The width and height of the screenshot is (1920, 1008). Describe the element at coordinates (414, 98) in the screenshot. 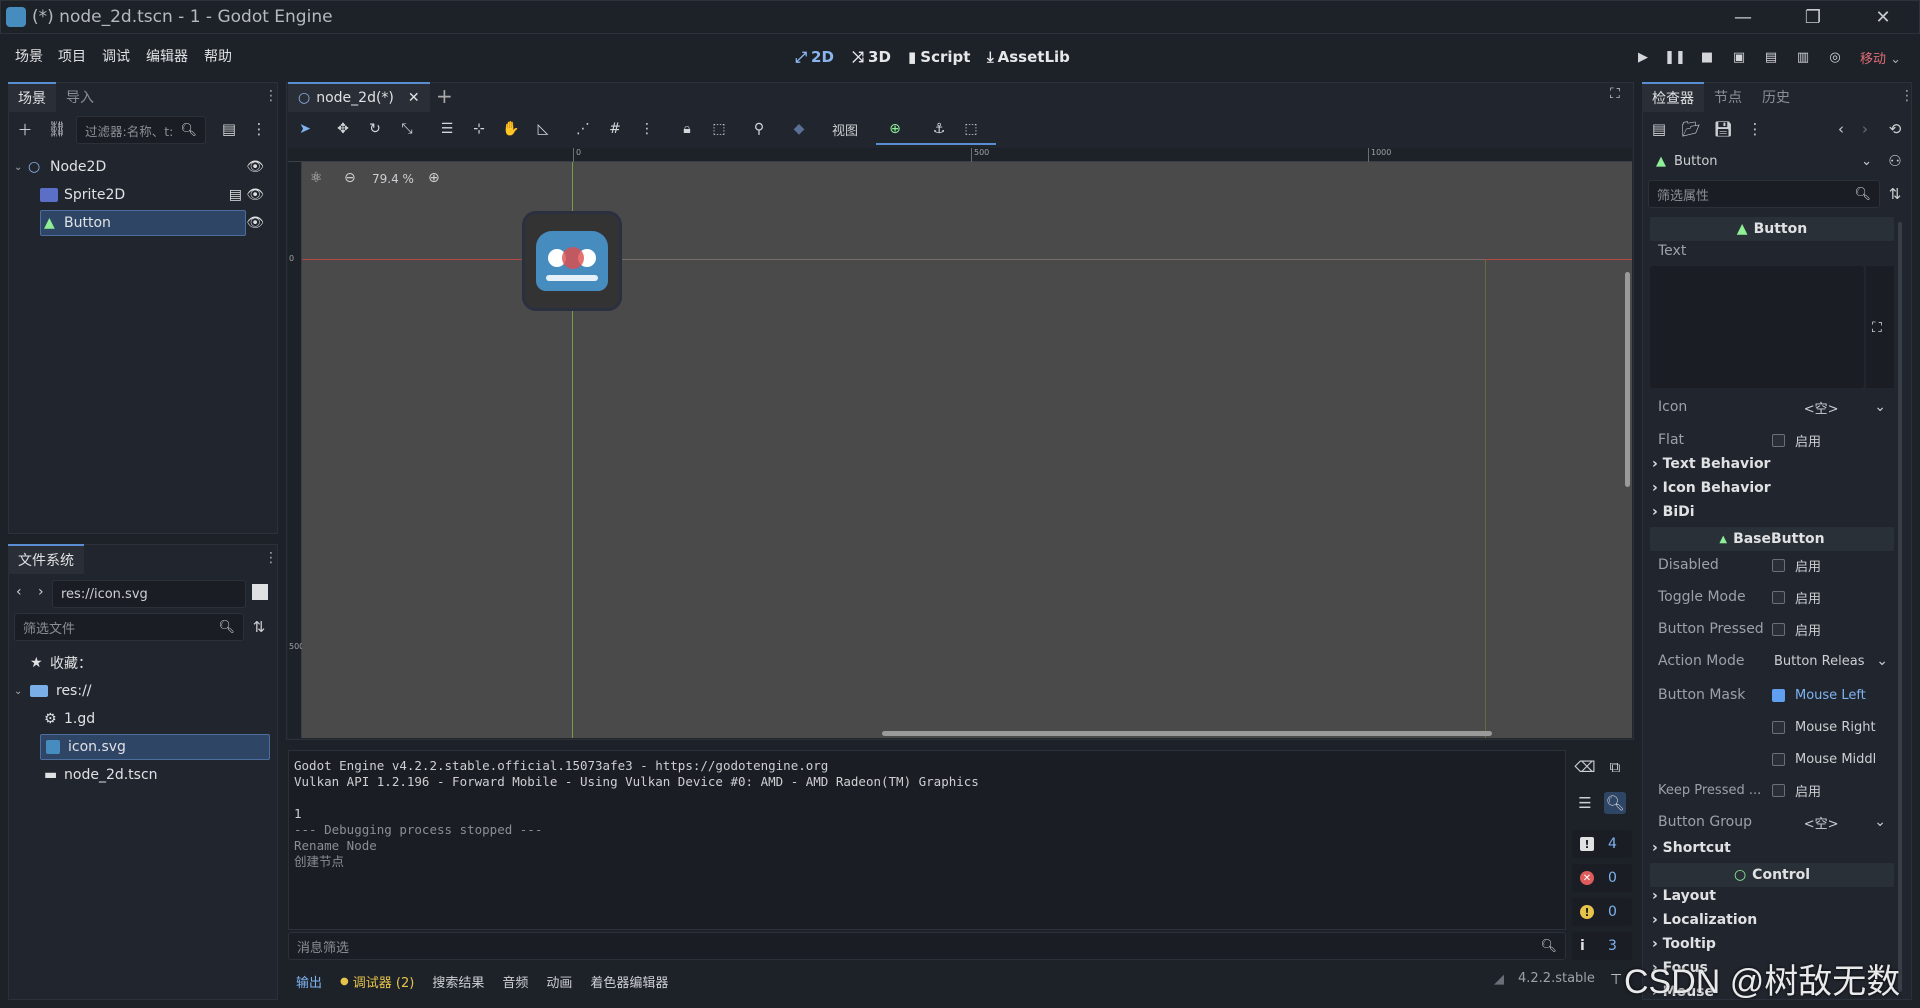

I see `close-tab-icon: ✕` at that location.